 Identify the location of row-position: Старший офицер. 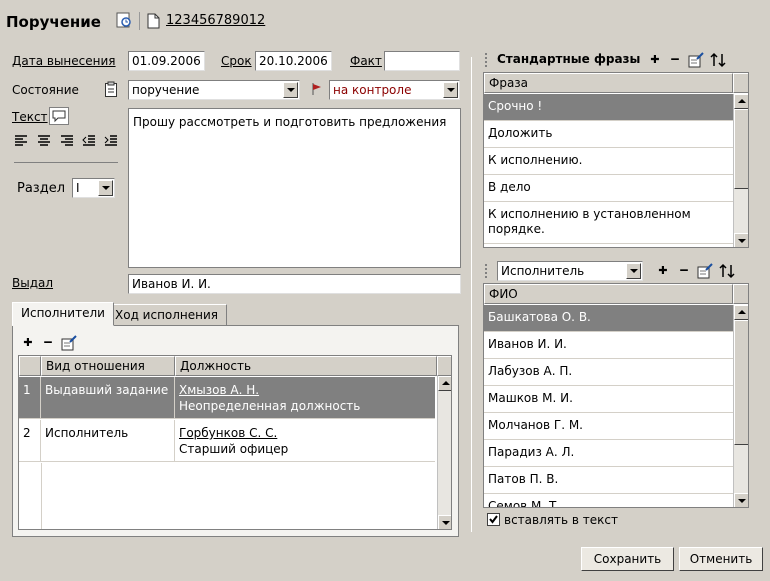
(234, 449).